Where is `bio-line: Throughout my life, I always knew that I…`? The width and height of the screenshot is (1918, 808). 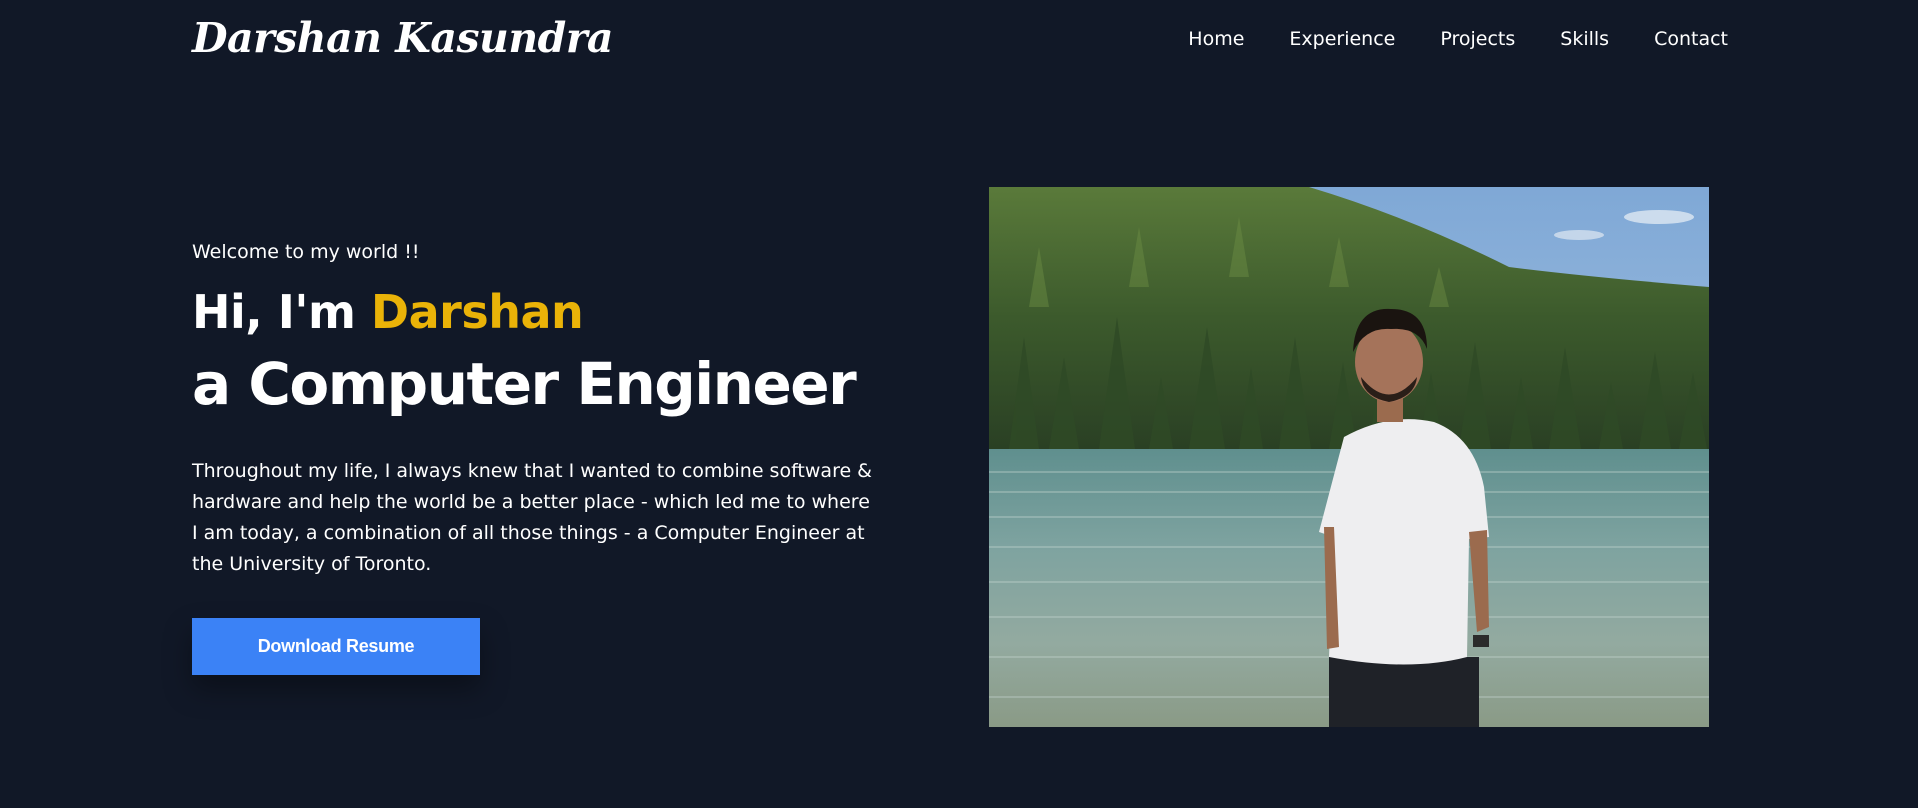 bio-line: Throughout my life, I always knew that I… is located at coordinates (532, 471).